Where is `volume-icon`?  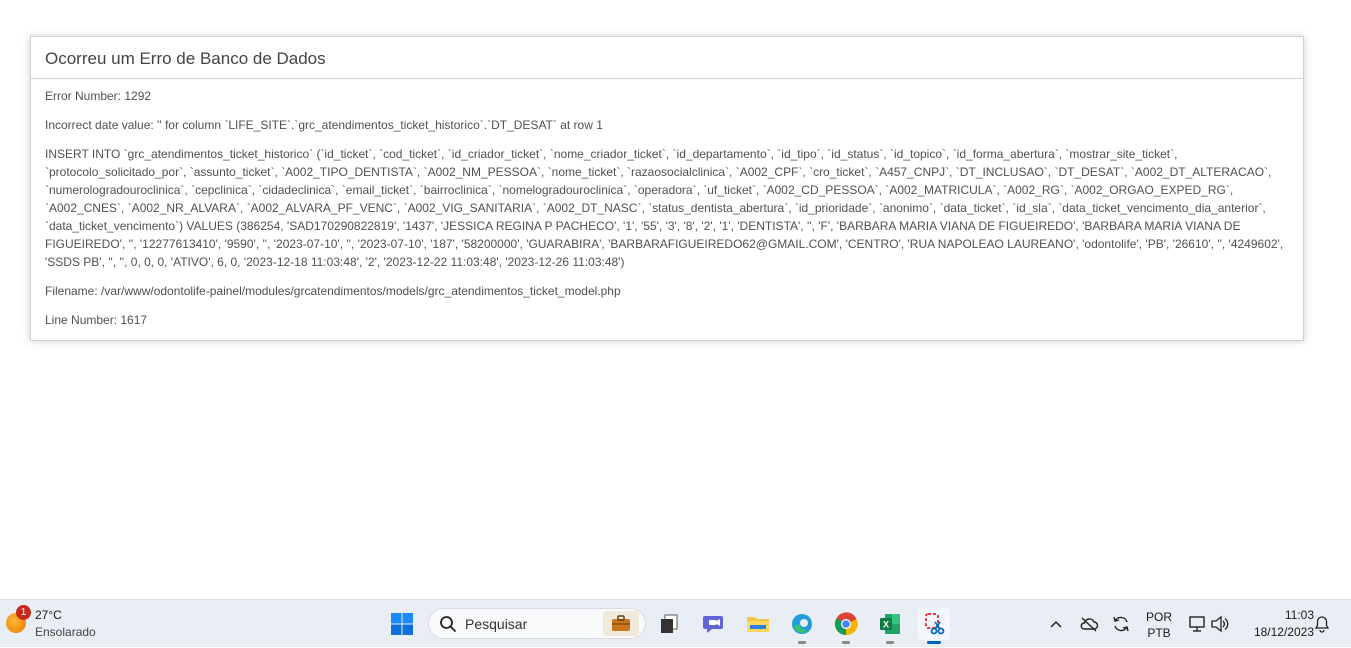 volume-icon is located at coordinates (1220, 624).